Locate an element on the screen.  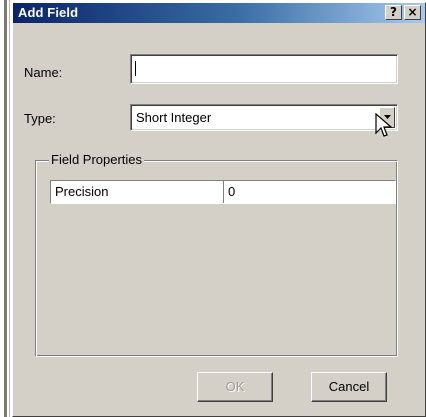
ok-button: OK is located at coordinates (235, 387).